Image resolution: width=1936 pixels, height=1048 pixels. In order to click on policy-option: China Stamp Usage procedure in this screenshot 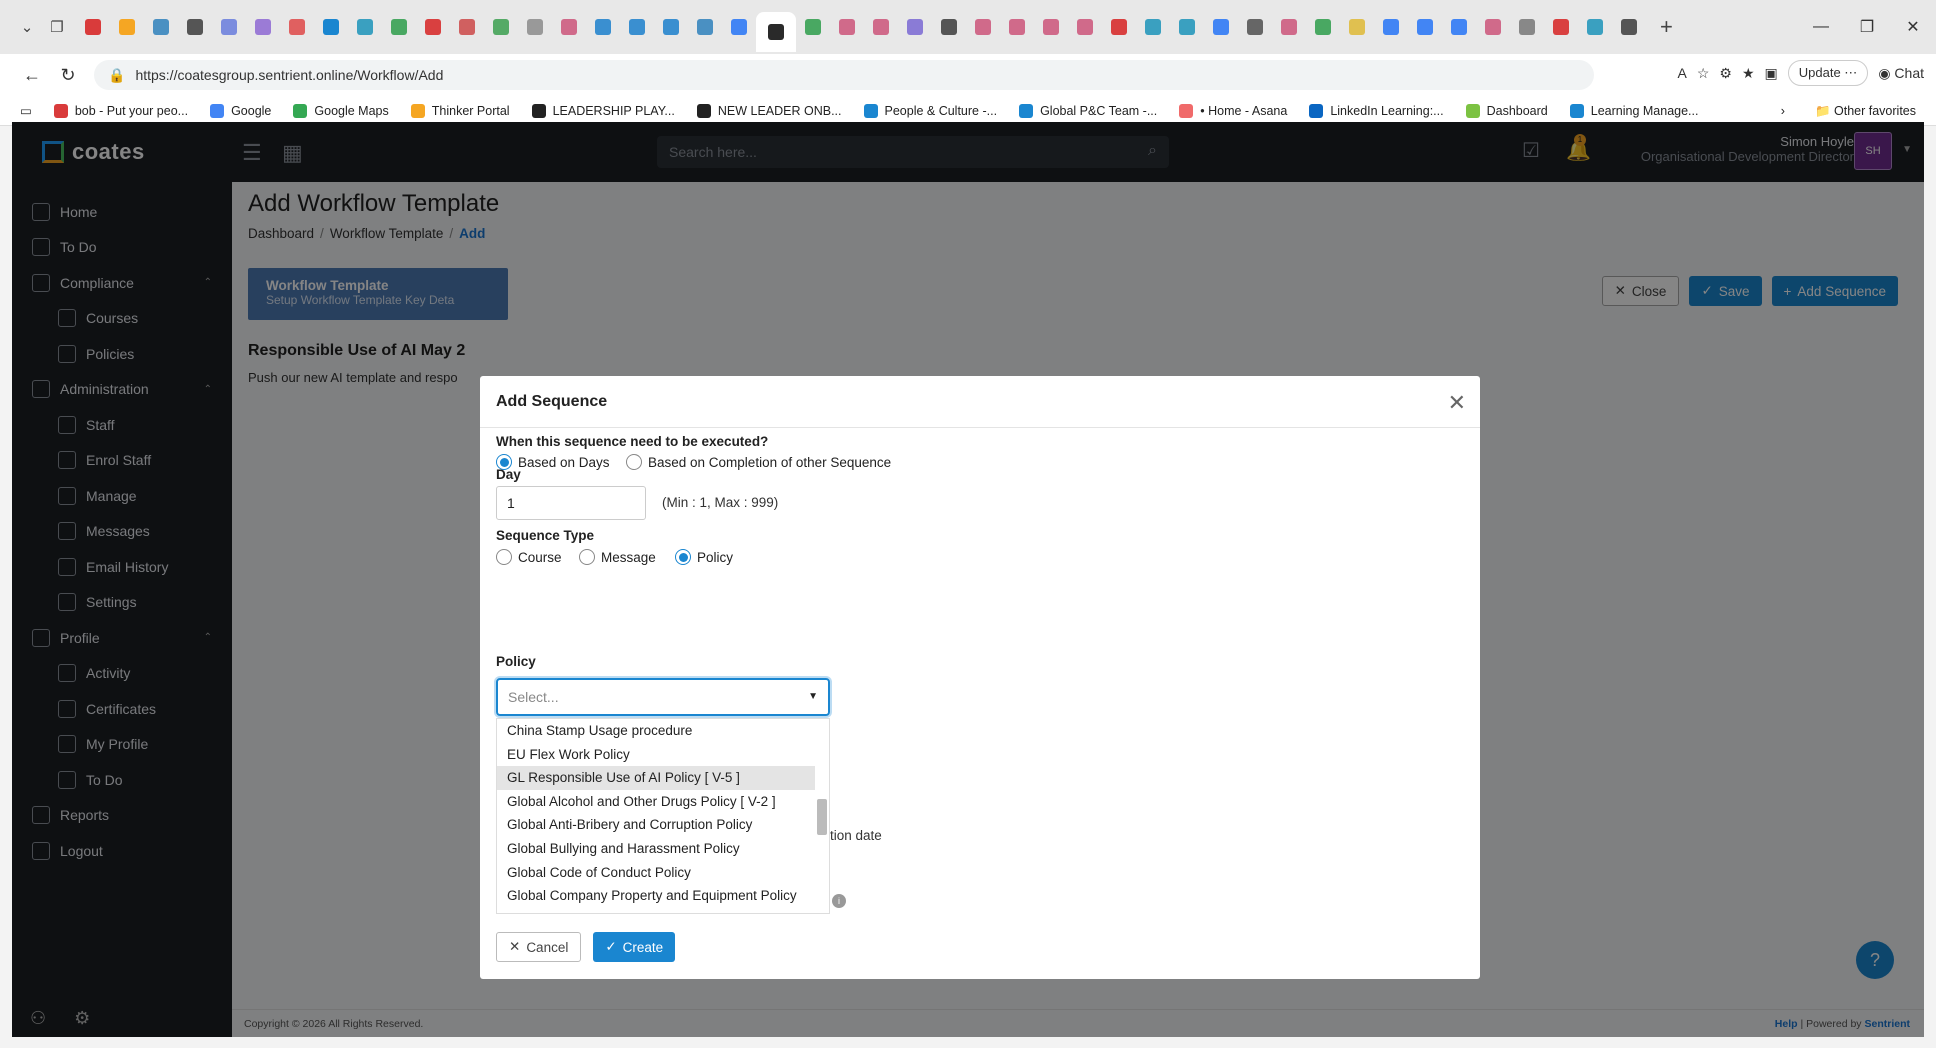, I will do `click(663, 731)`.